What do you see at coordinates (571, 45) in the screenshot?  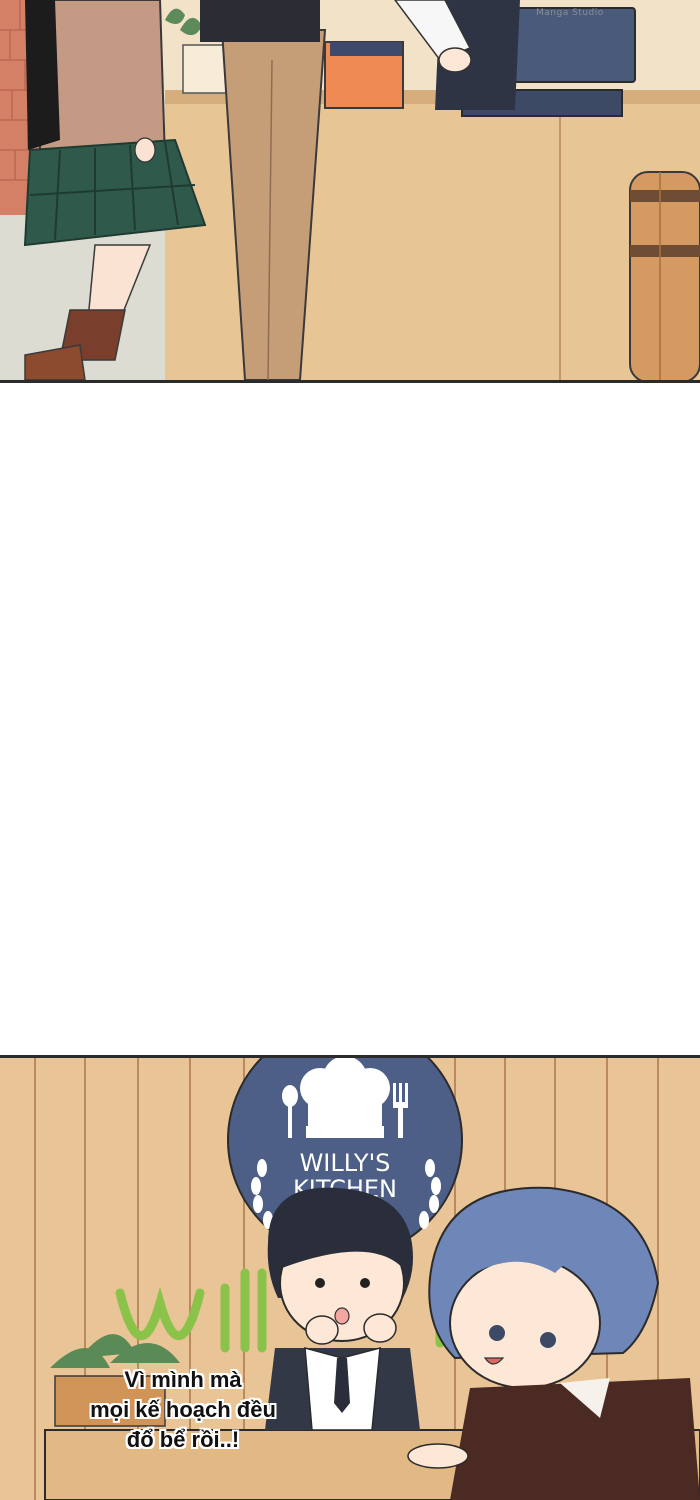 I see `register-monitor` at bounding box center [571, 45].